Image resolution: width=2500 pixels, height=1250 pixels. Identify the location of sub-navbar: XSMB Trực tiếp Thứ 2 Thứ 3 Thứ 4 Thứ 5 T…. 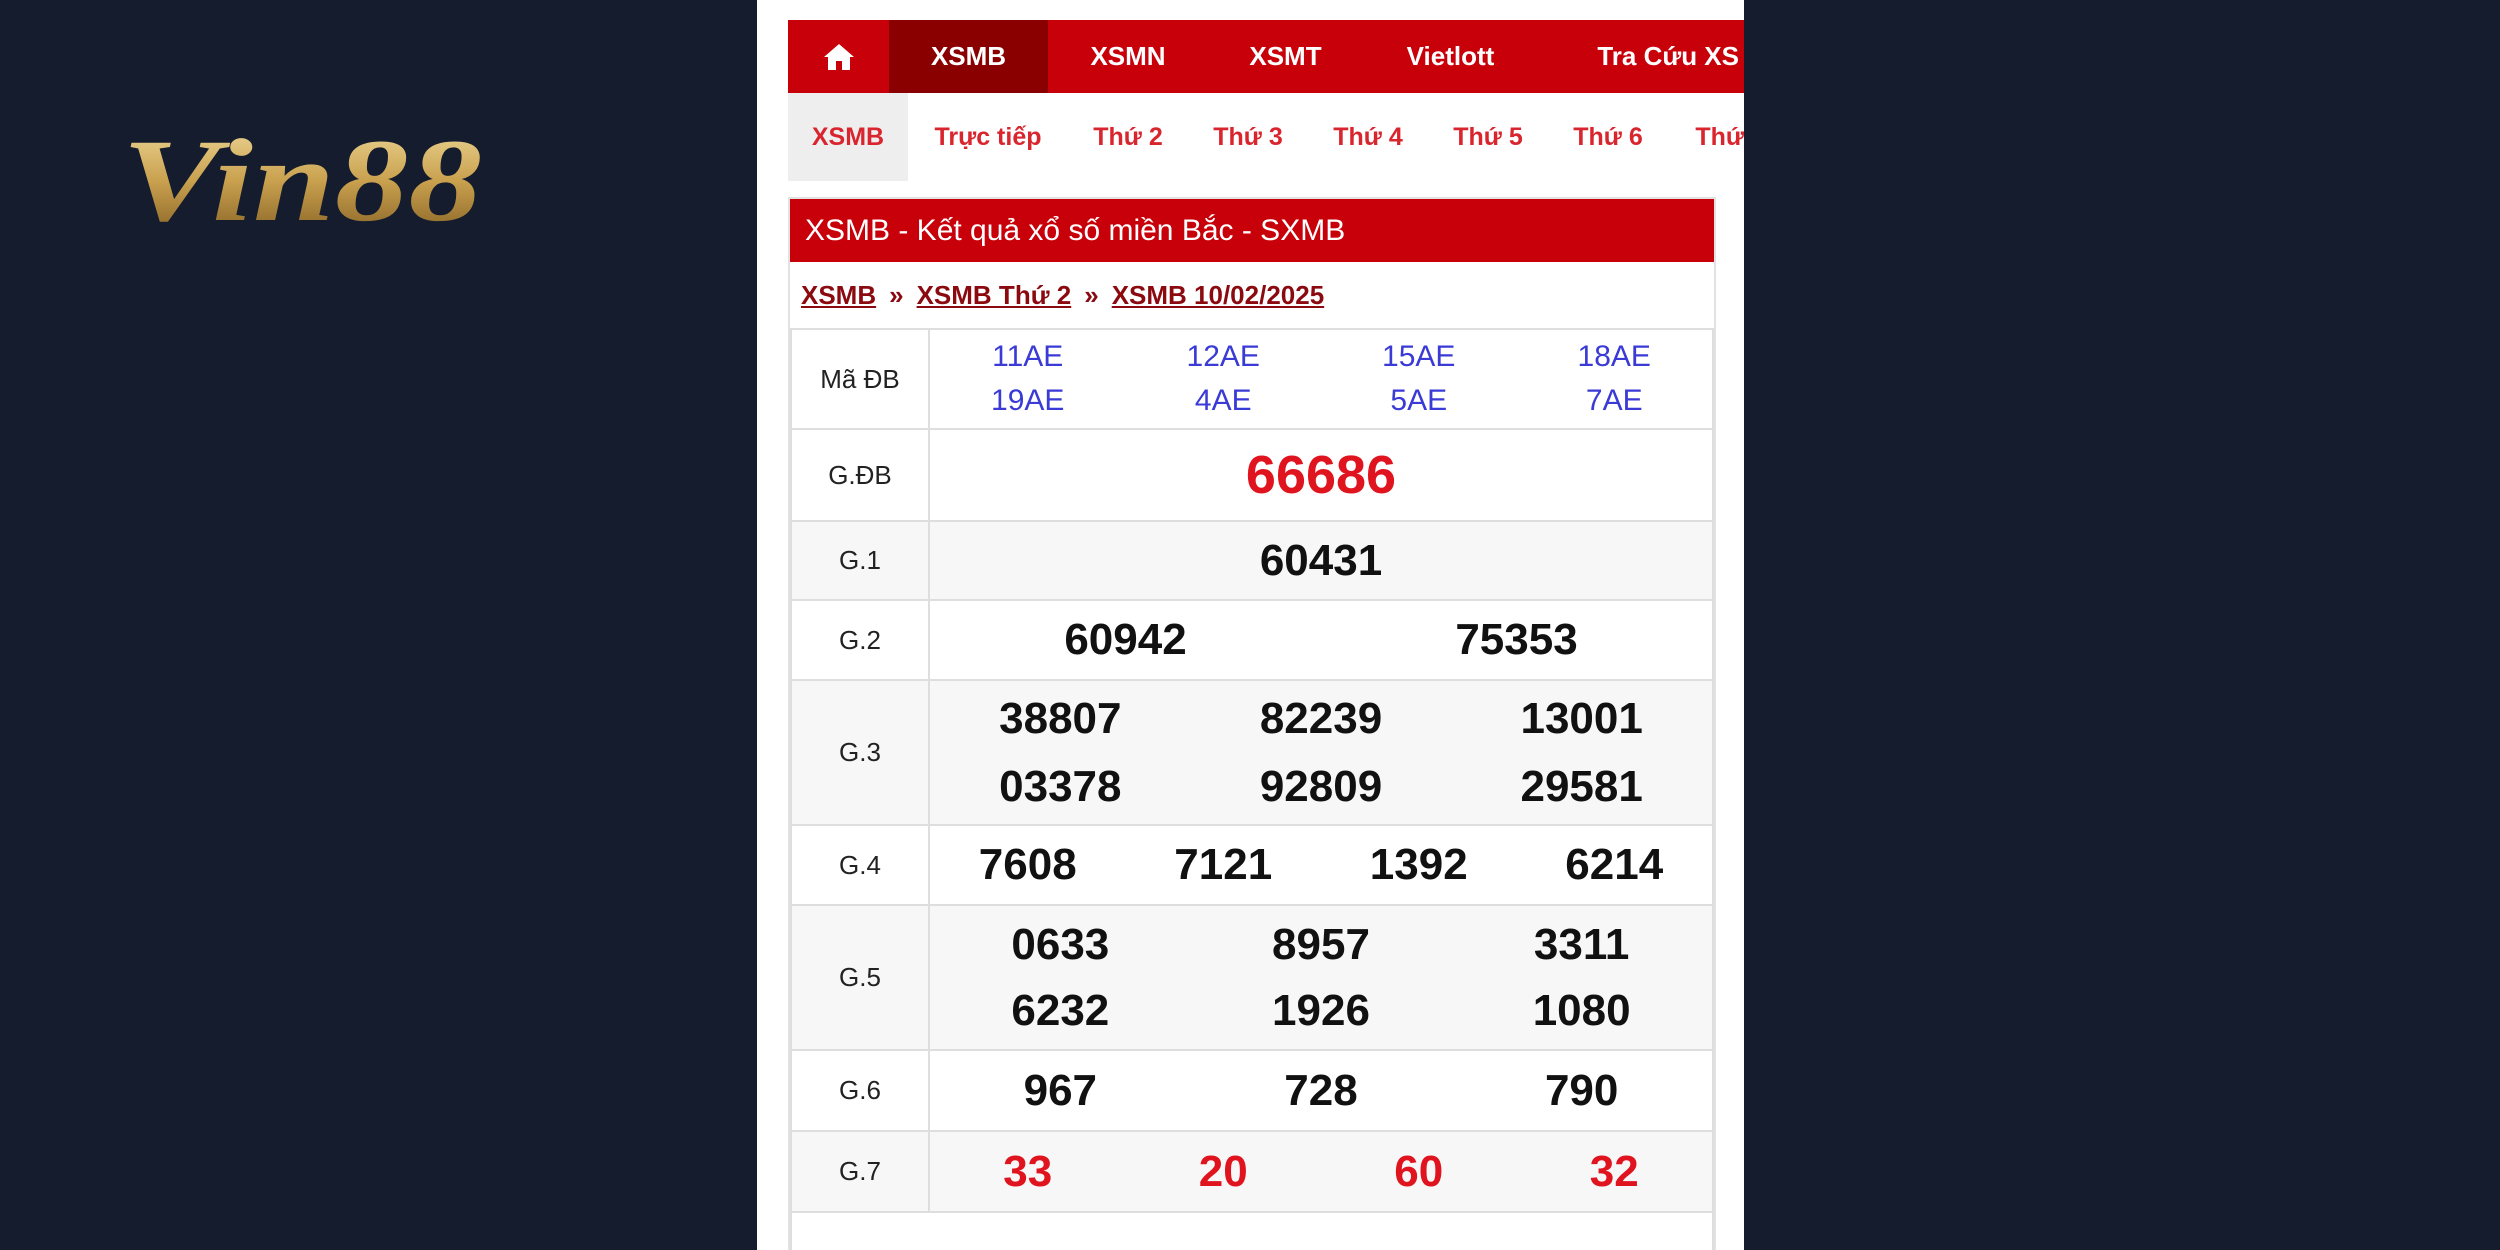
(1266, 137).